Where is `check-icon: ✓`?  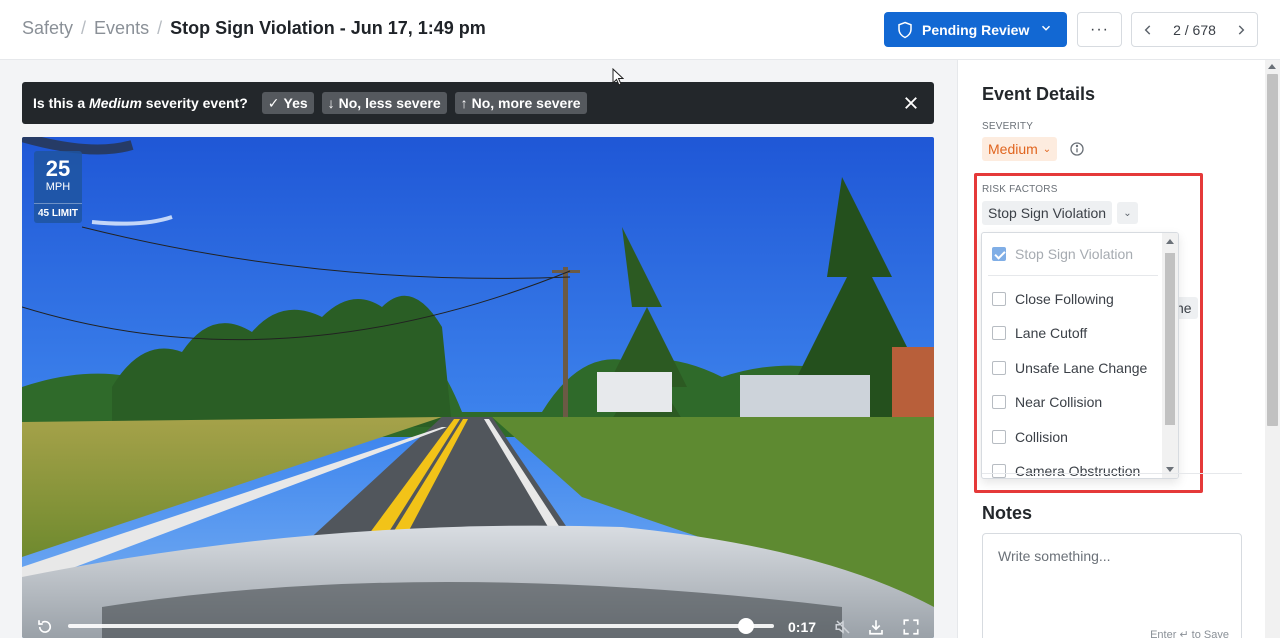 check-icon: ✓ is located at coordinates (273, 102).